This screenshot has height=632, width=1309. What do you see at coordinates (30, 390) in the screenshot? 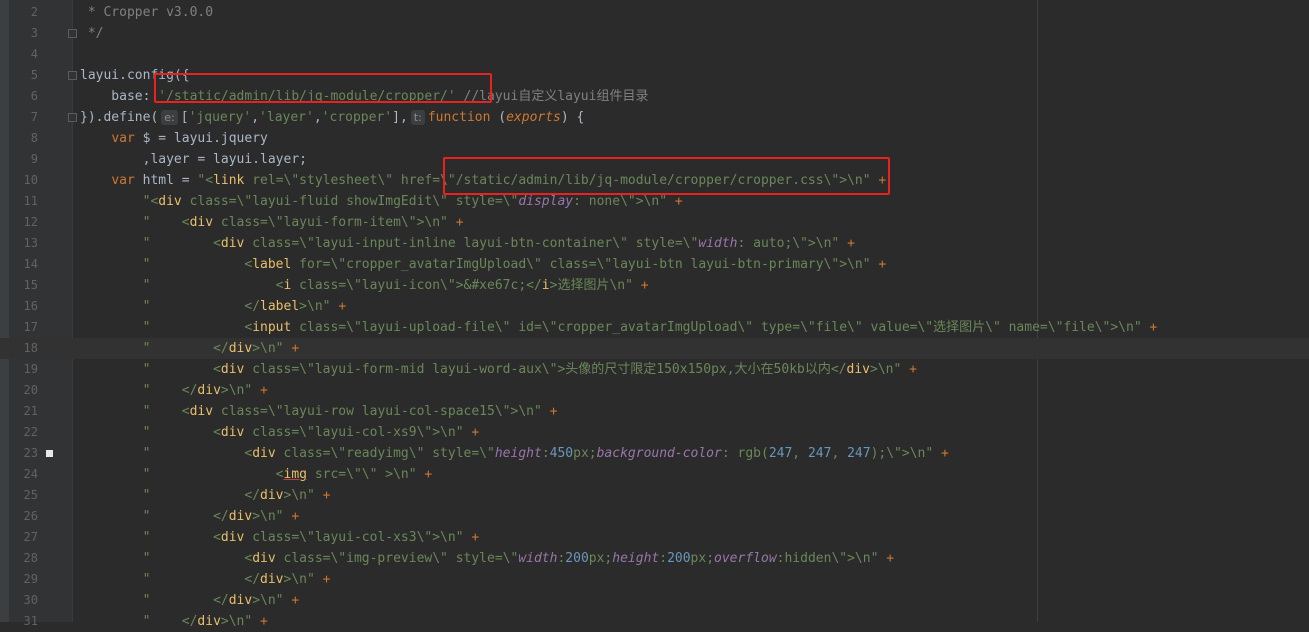
I see `line-number: 20` at bounding box center [30, 390].